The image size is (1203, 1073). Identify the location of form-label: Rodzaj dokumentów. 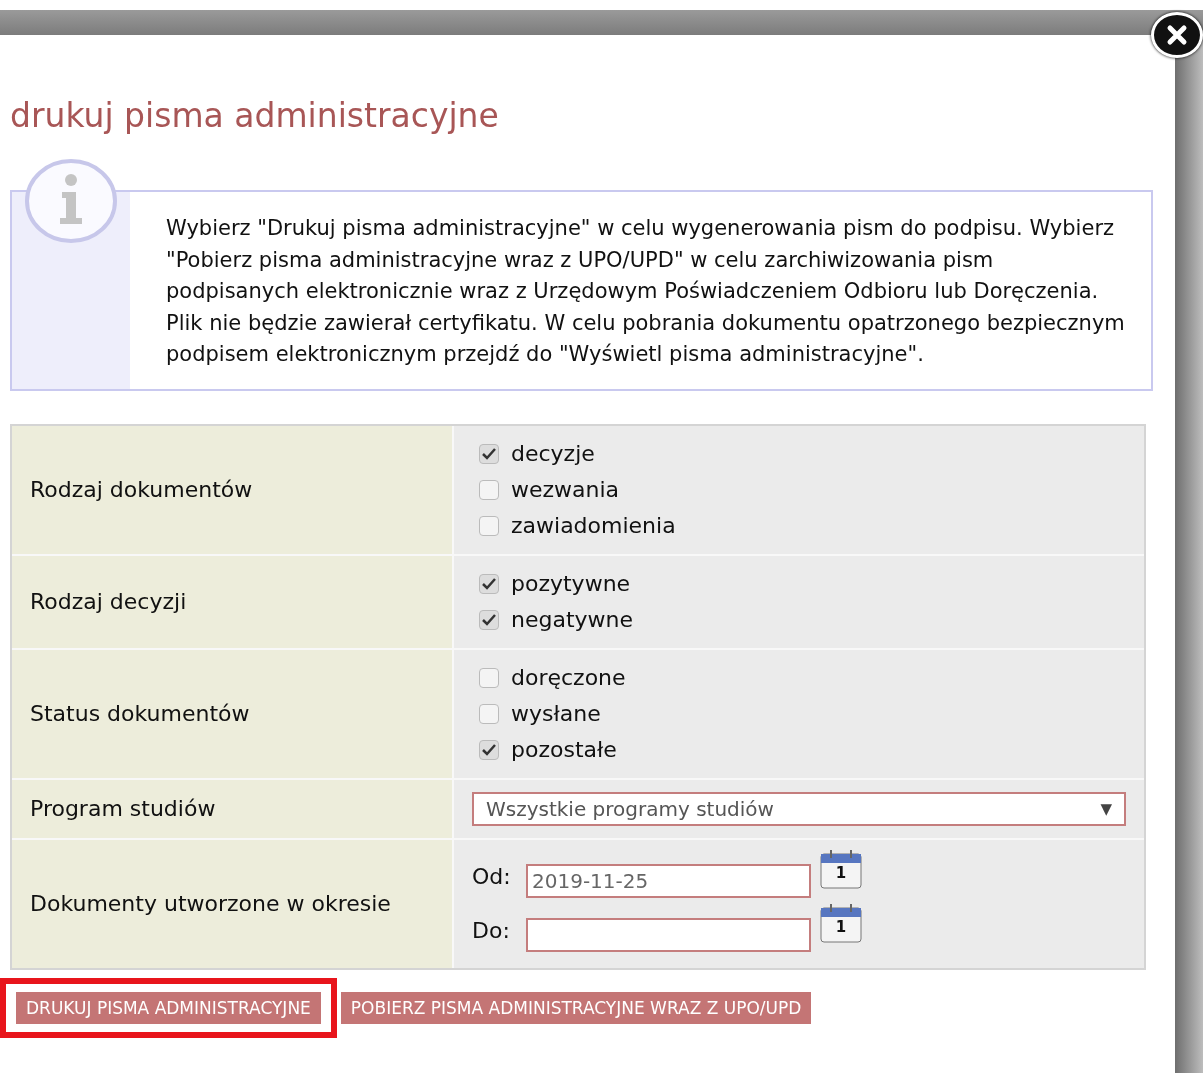
(232, 489).